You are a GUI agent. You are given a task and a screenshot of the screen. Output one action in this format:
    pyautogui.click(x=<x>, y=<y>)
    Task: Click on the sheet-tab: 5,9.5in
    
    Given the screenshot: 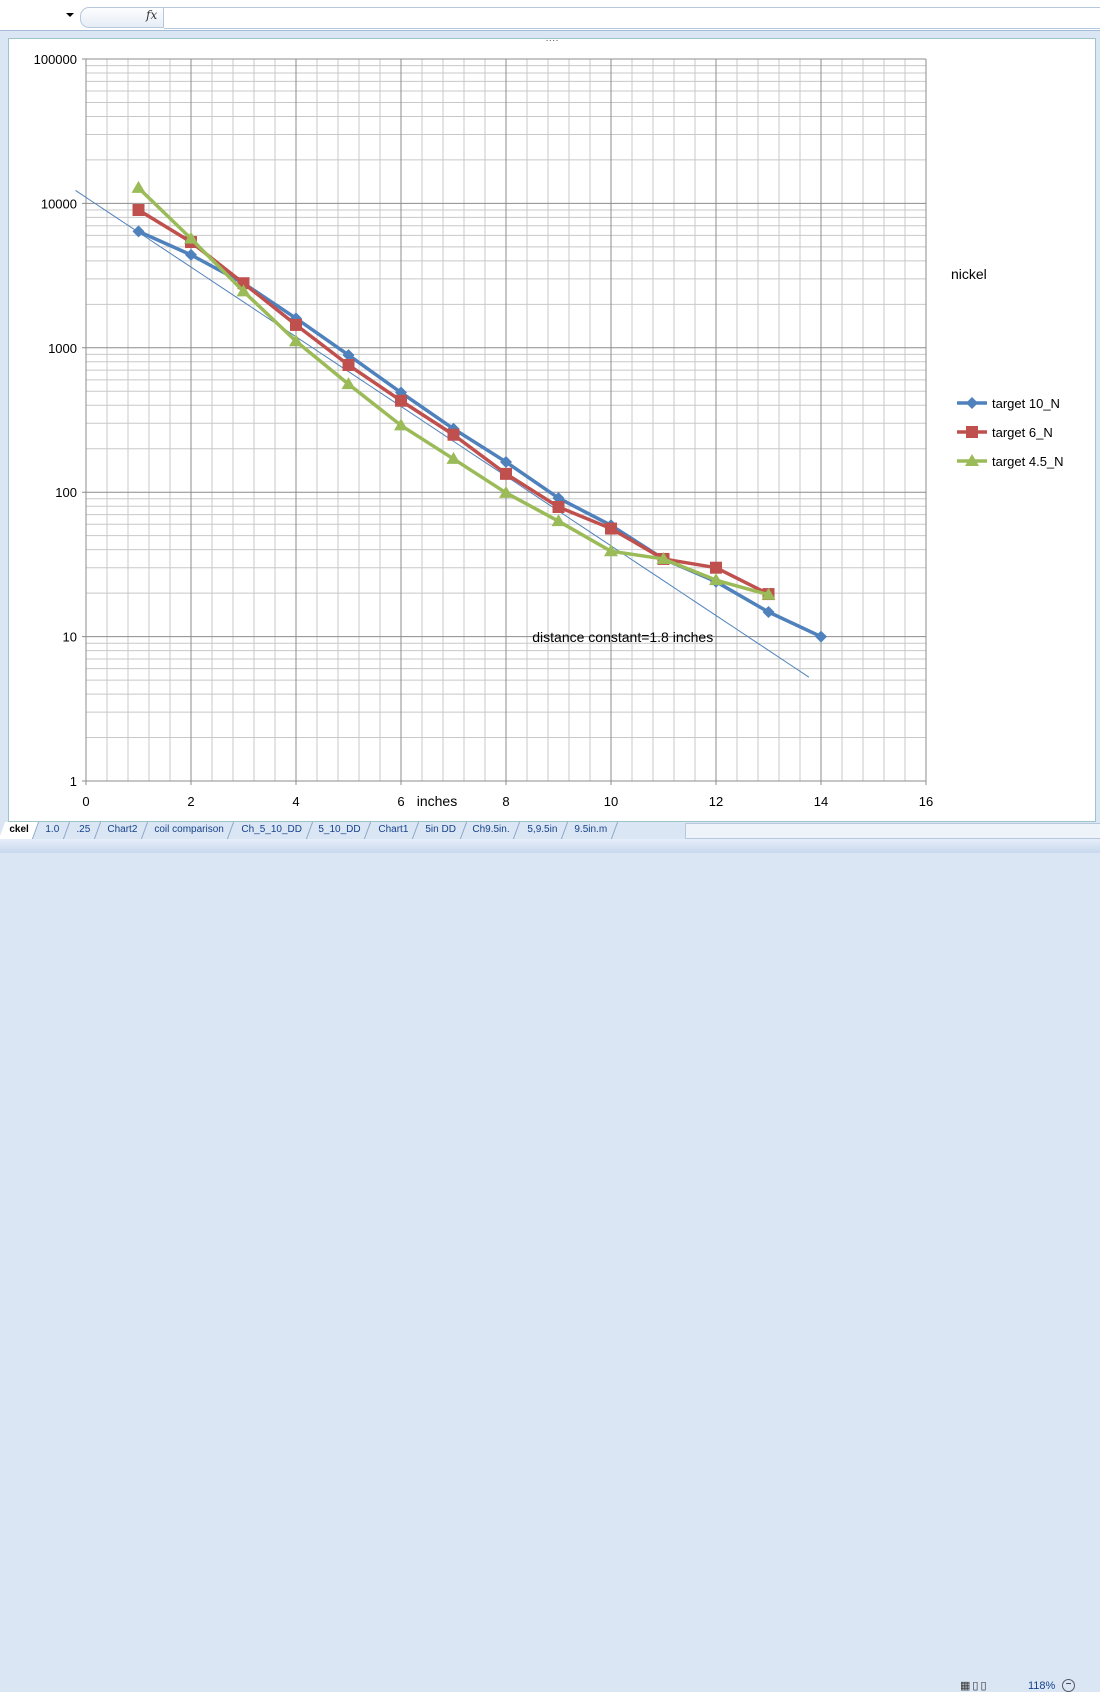 What is the action you would take?
    pyautogui.click(x=542, y=830)
    